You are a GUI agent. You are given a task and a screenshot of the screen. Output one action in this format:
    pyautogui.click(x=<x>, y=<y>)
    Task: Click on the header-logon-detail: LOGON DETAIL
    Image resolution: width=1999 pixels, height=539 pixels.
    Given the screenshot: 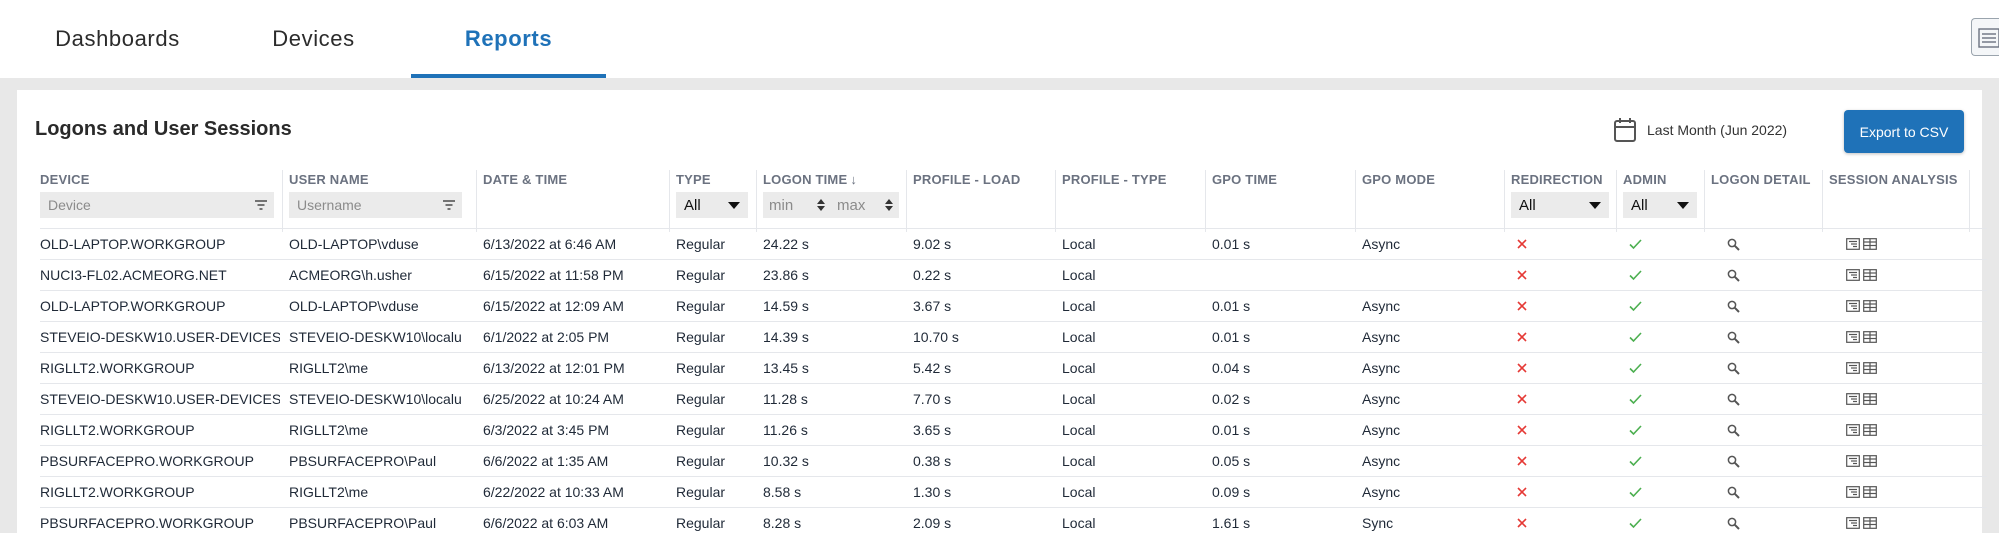 What is the action you would take?
    pyautogui.click(x=1761, y=179)
    